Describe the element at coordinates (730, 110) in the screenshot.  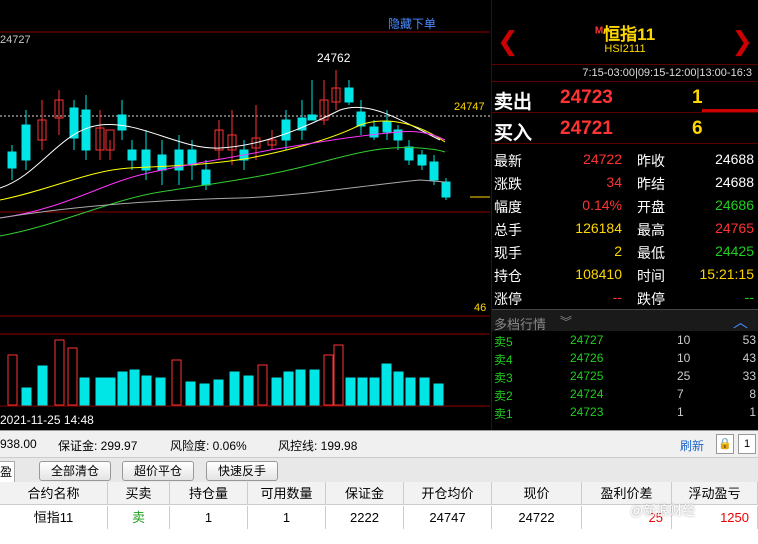
I see `sell-volume-bar` at that location.